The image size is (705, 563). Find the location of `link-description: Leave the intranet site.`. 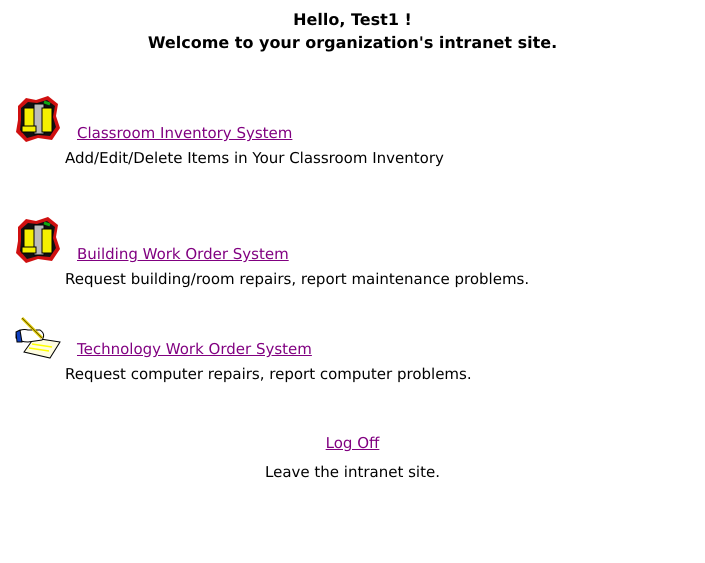

link-description: Leave the intranet site. is located at coordinates (352, 472).